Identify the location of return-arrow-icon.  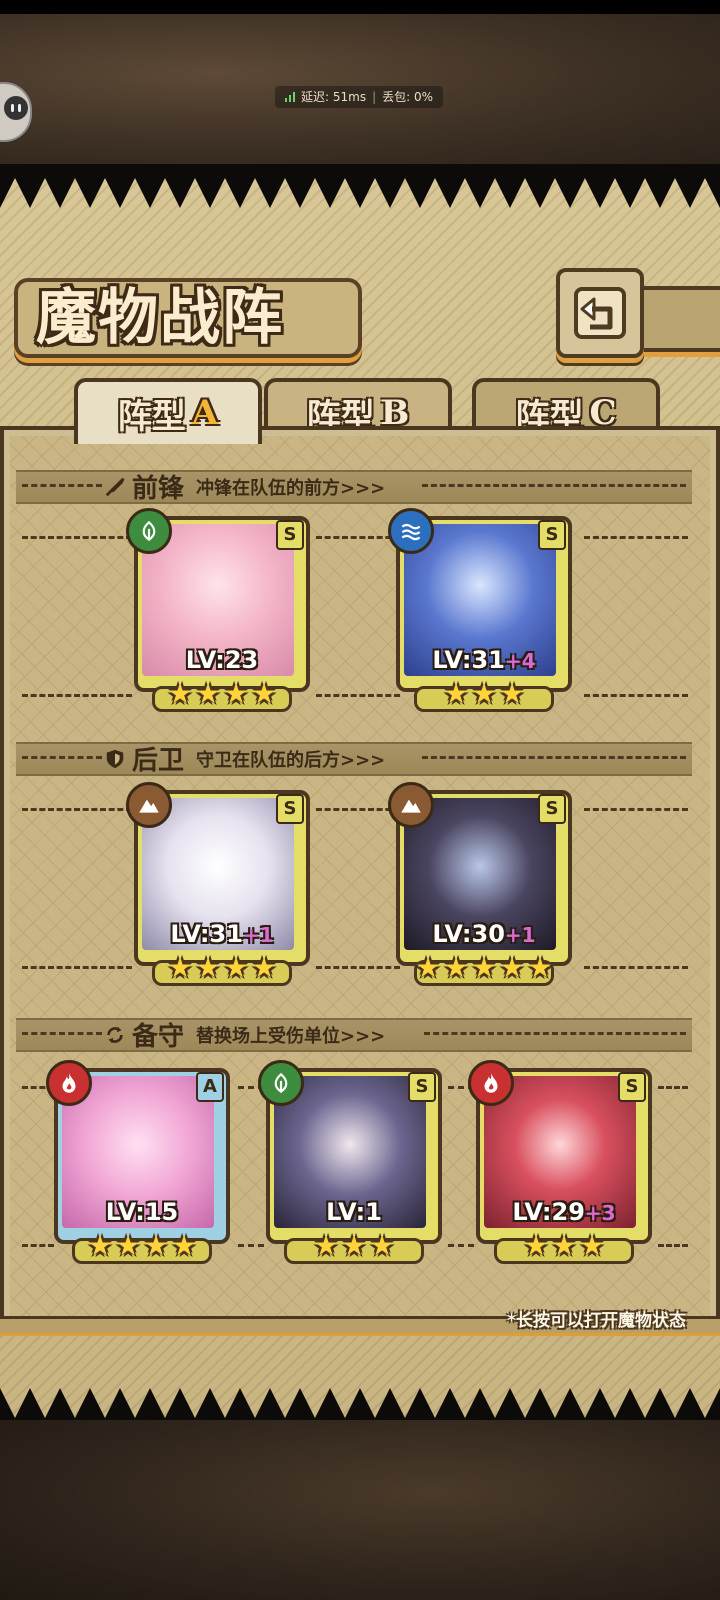
(600, 313).